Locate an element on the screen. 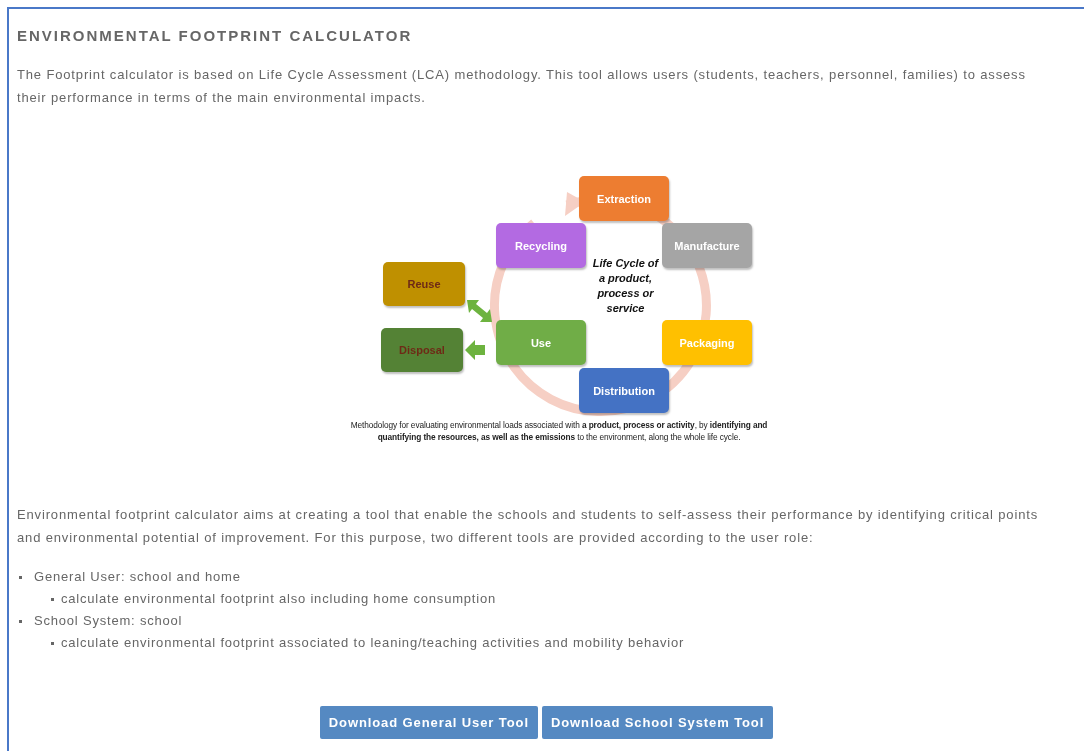 This screenshot has height=751, width=1084. stage-box: Reuse is located at coordinates (424, 284).